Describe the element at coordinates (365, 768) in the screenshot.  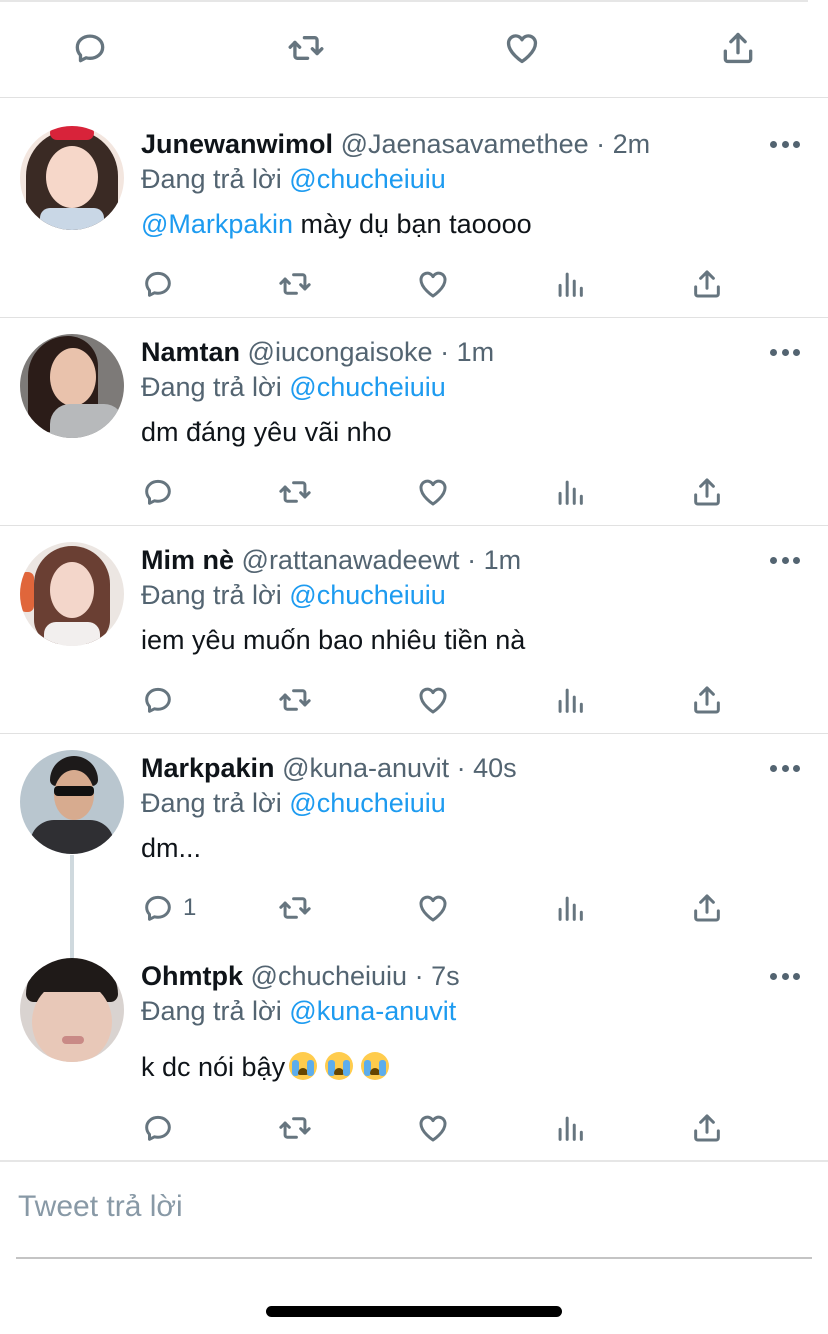
I see `author-handle: @kuna-anuvit` at that location.